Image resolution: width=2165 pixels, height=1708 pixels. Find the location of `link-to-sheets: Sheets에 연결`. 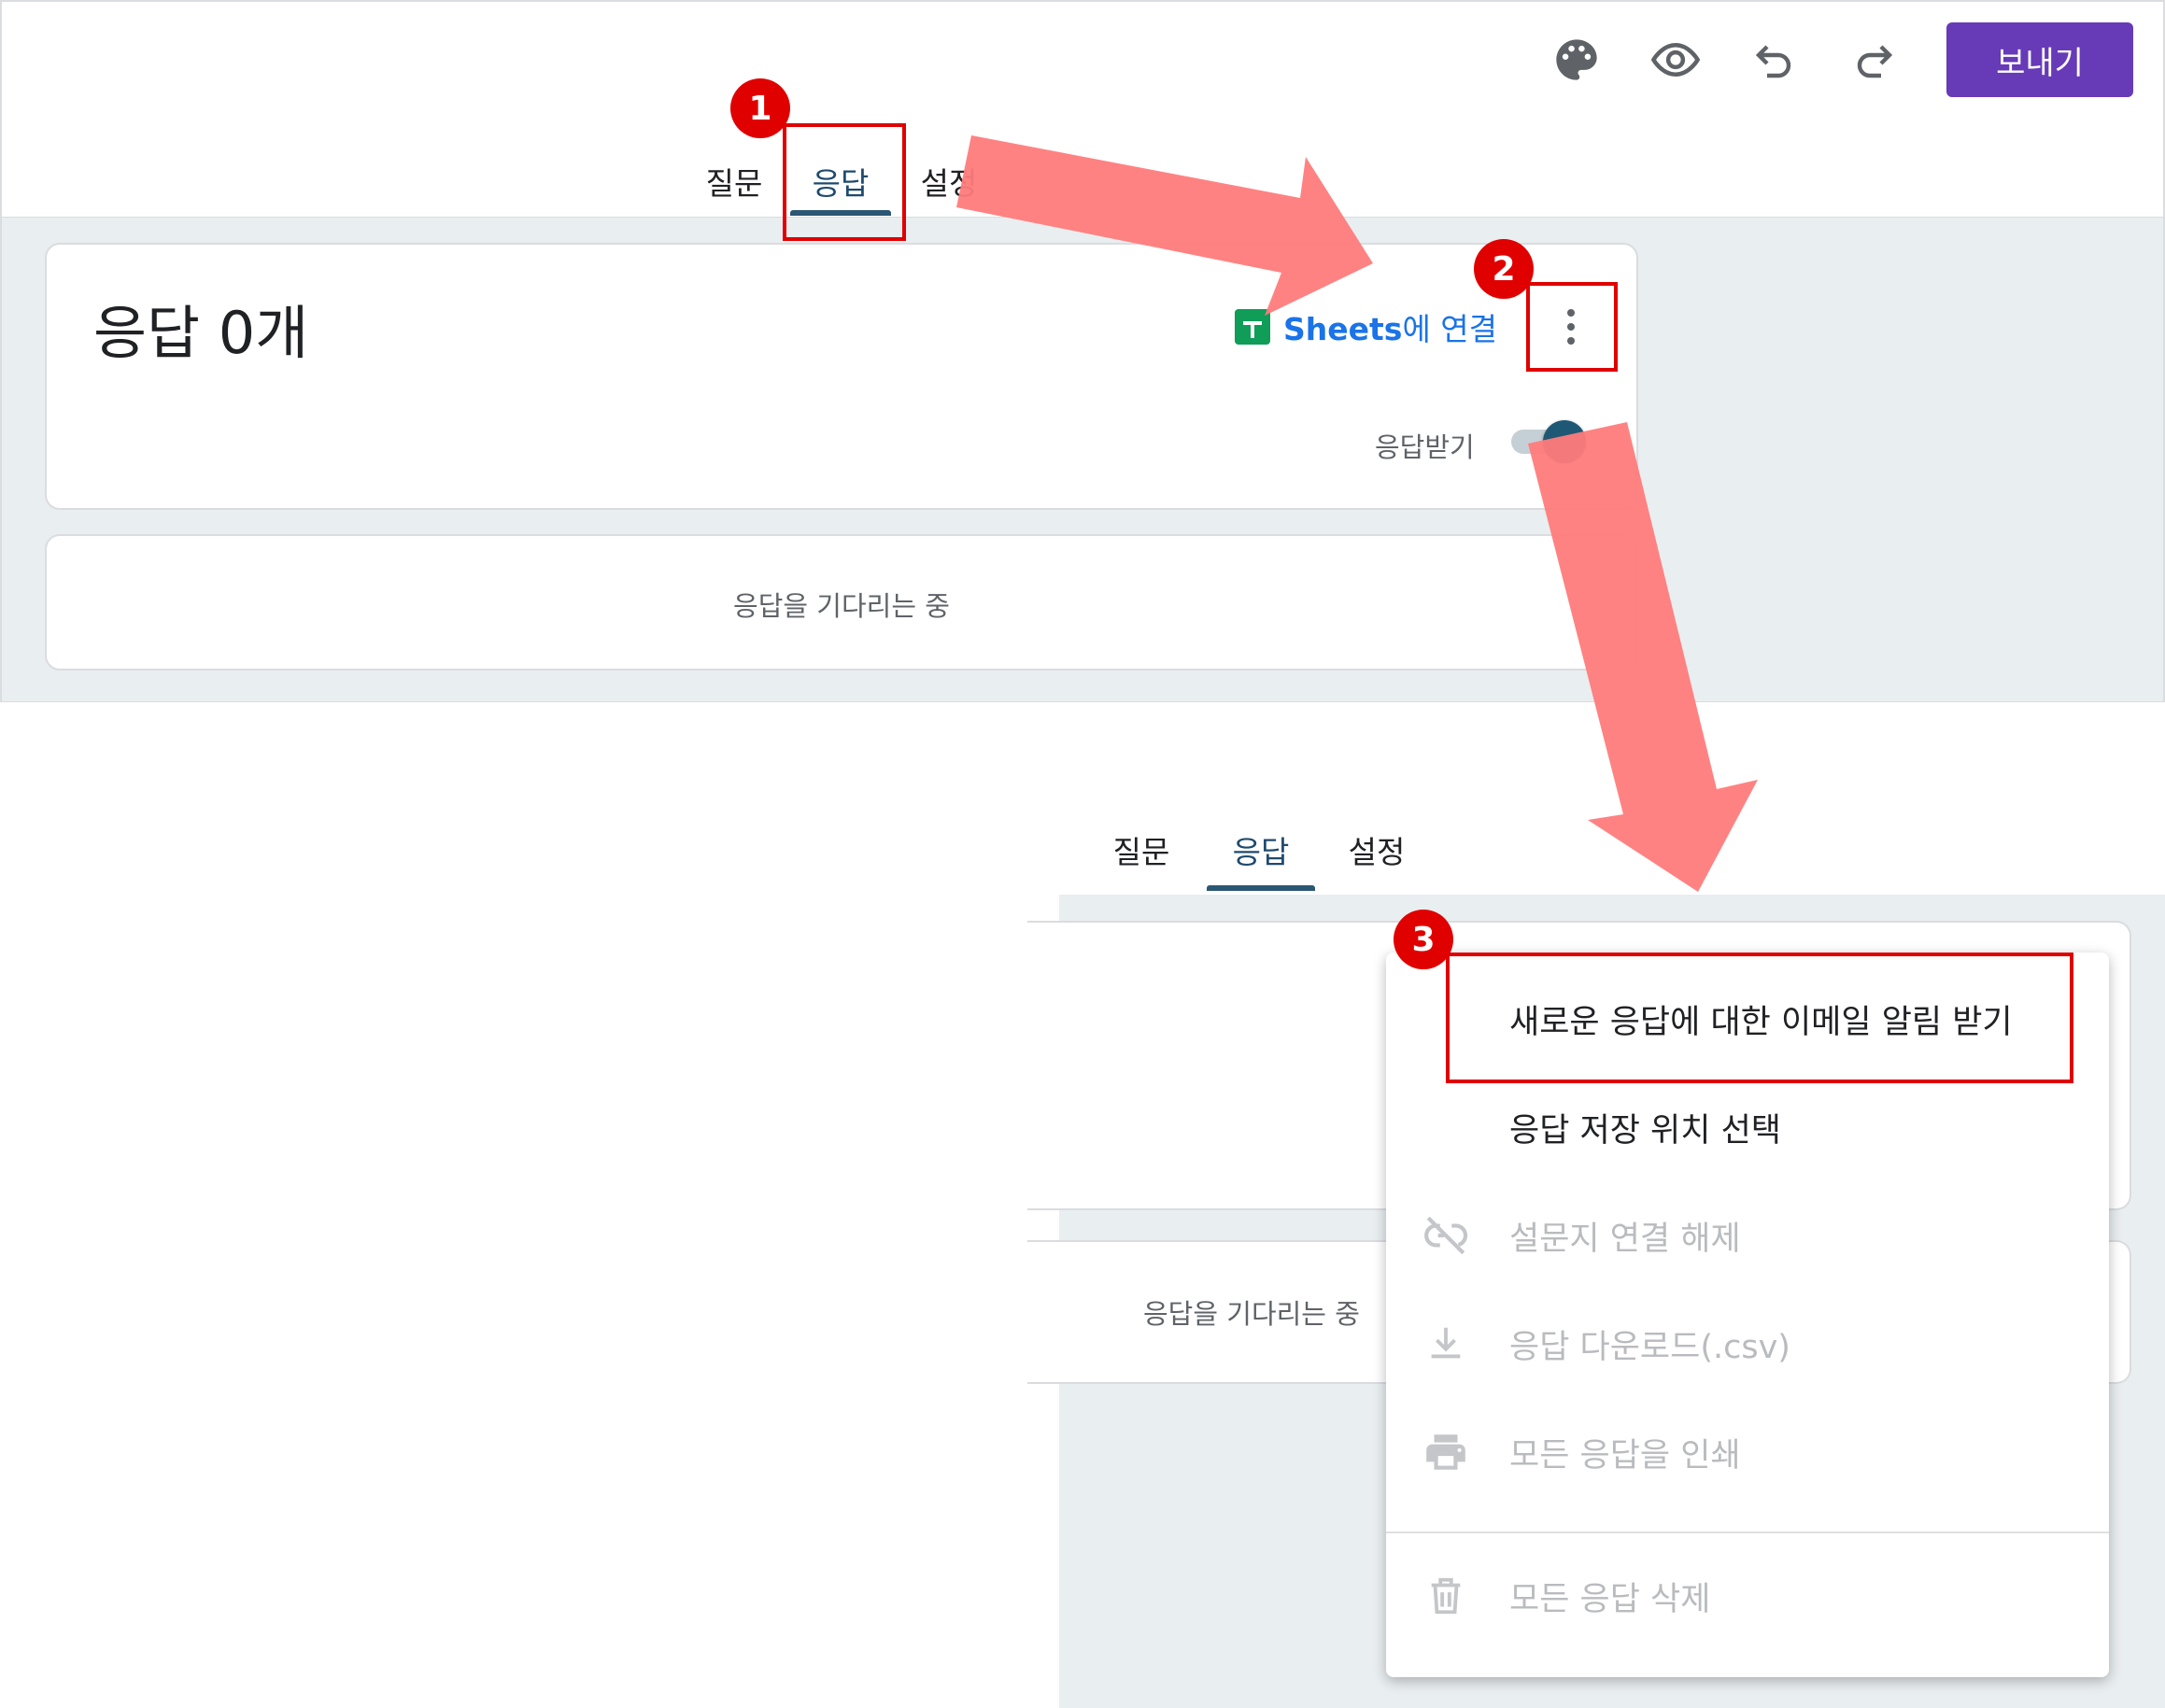

link-to-sheets: Sheets에 연결 is located at coordinates (1366, 326).